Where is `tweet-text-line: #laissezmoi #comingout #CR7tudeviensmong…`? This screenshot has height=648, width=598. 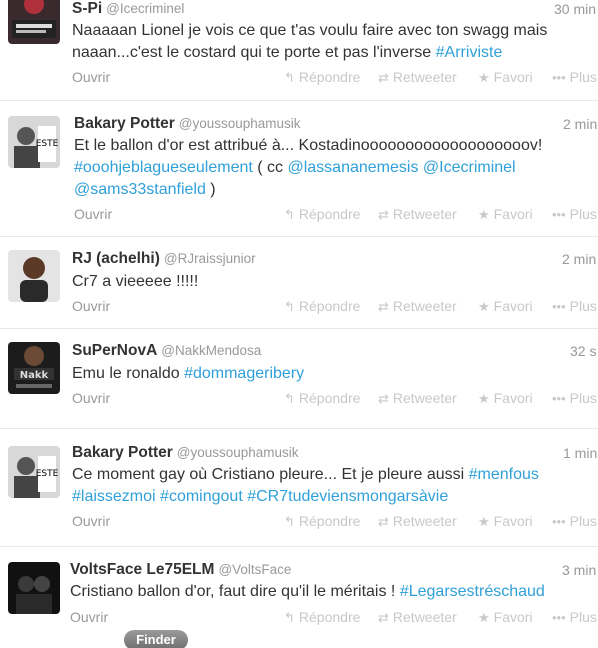
tweet-text-line: #laissezmoi #comingout #CR7tudeviensmong… is located at coordinates (260, 497).